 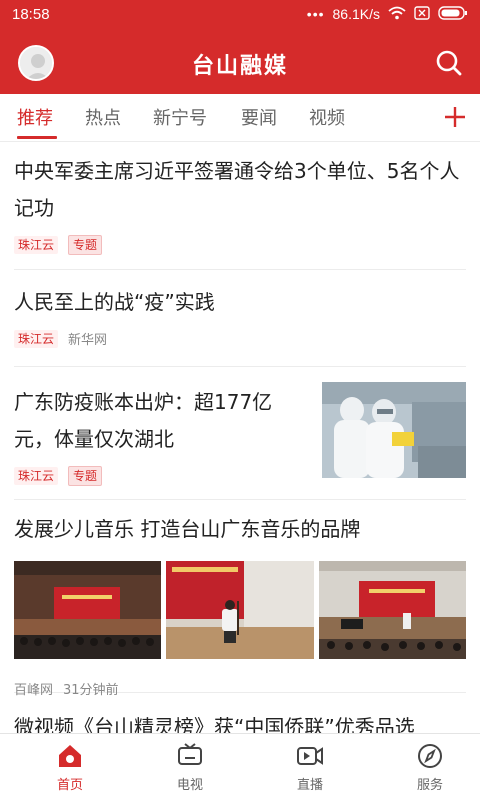 I want to click on status-right: ••• 86.1K/s, so click(x=387, y=14).